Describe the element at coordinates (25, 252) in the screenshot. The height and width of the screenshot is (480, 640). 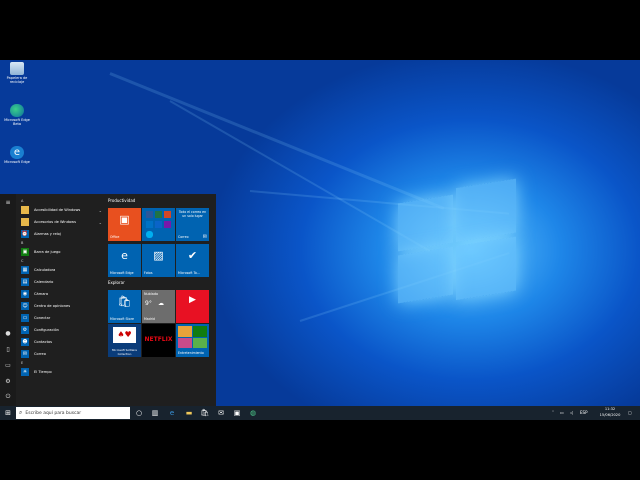
I see `xbox-game-bar-icon: ▣` at that location.